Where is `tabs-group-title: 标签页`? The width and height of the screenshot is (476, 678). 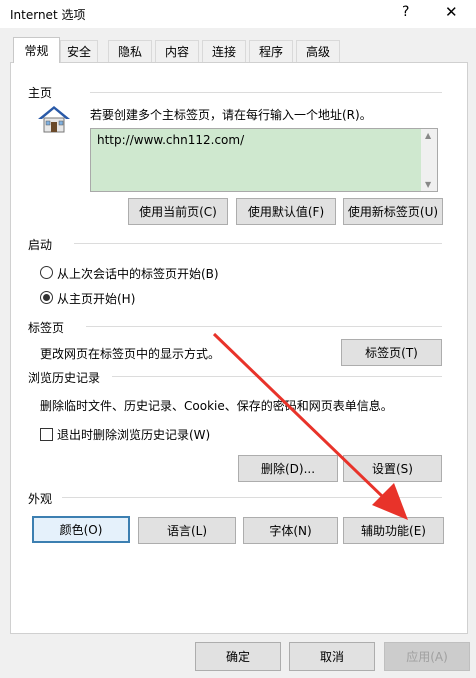
tabs-group-title: 标签页 is located at coordinates (48, 327).